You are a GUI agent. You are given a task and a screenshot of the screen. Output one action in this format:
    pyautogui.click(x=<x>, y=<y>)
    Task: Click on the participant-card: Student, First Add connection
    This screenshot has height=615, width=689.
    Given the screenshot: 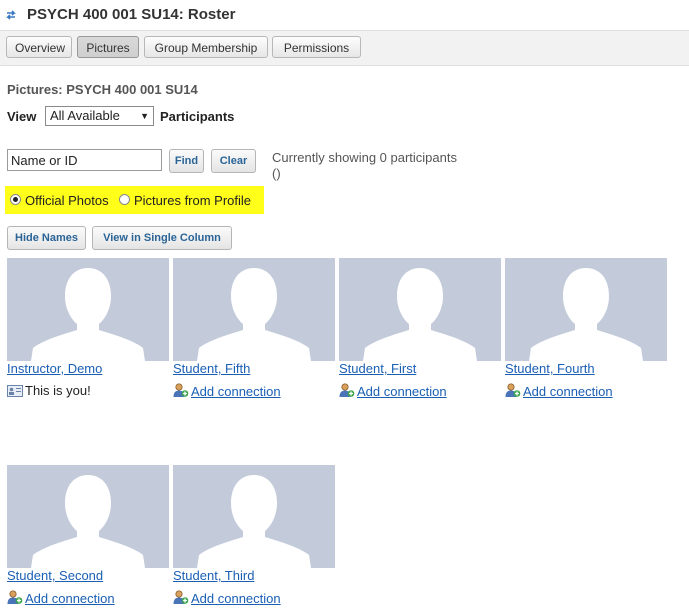 What is the action you would take?
    pyautogui.click(x=420, y=333)
    